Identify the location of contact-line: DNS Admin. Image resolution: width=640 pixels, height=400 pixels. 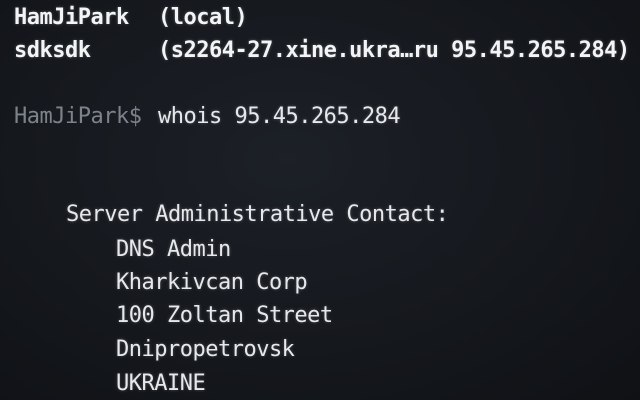
(173, 249).